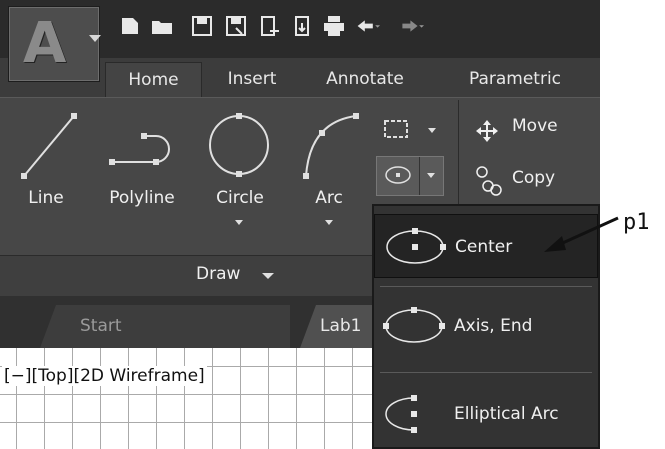 The width and height of the screenshot is (665, 449). What do you see at coordinates (484, 247) in the screenshot?
I see `menu-item-center-label: Center` at bounding box center [484, 247].